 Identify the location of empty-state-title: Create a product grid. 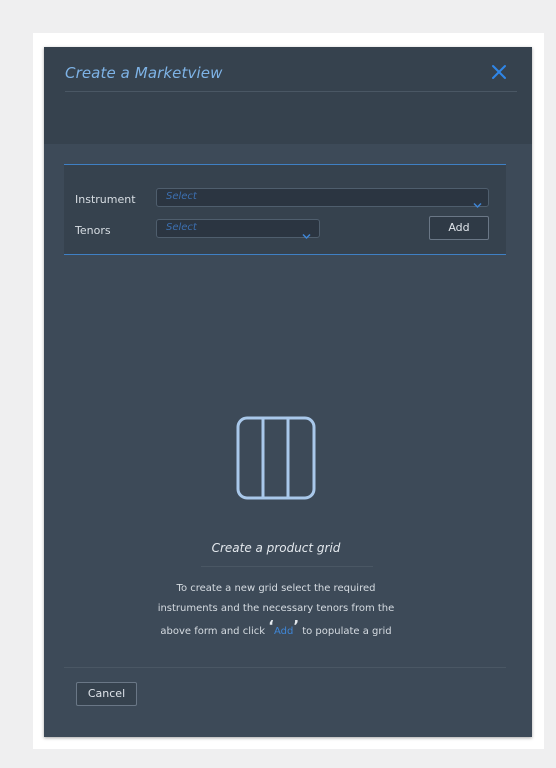
(276, 548).